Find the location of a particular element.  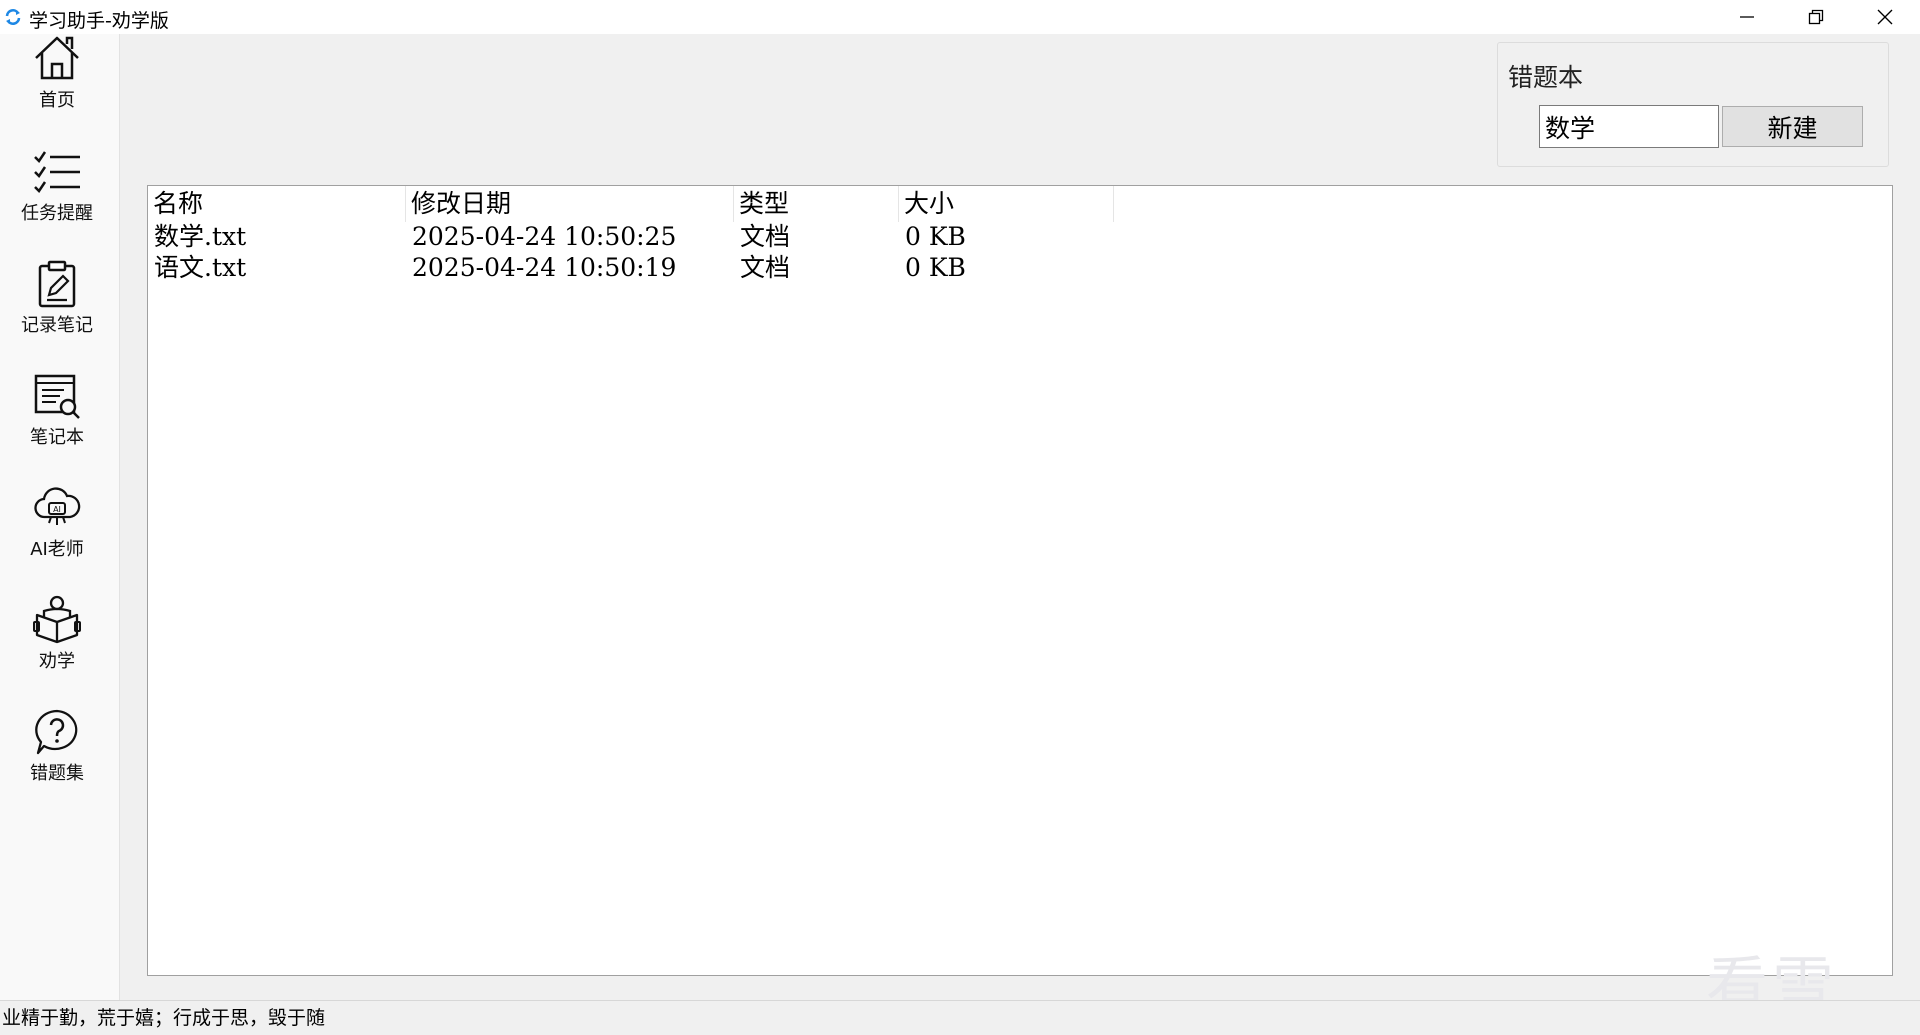

notebook-search-icon is located at coordinates (57, 396).